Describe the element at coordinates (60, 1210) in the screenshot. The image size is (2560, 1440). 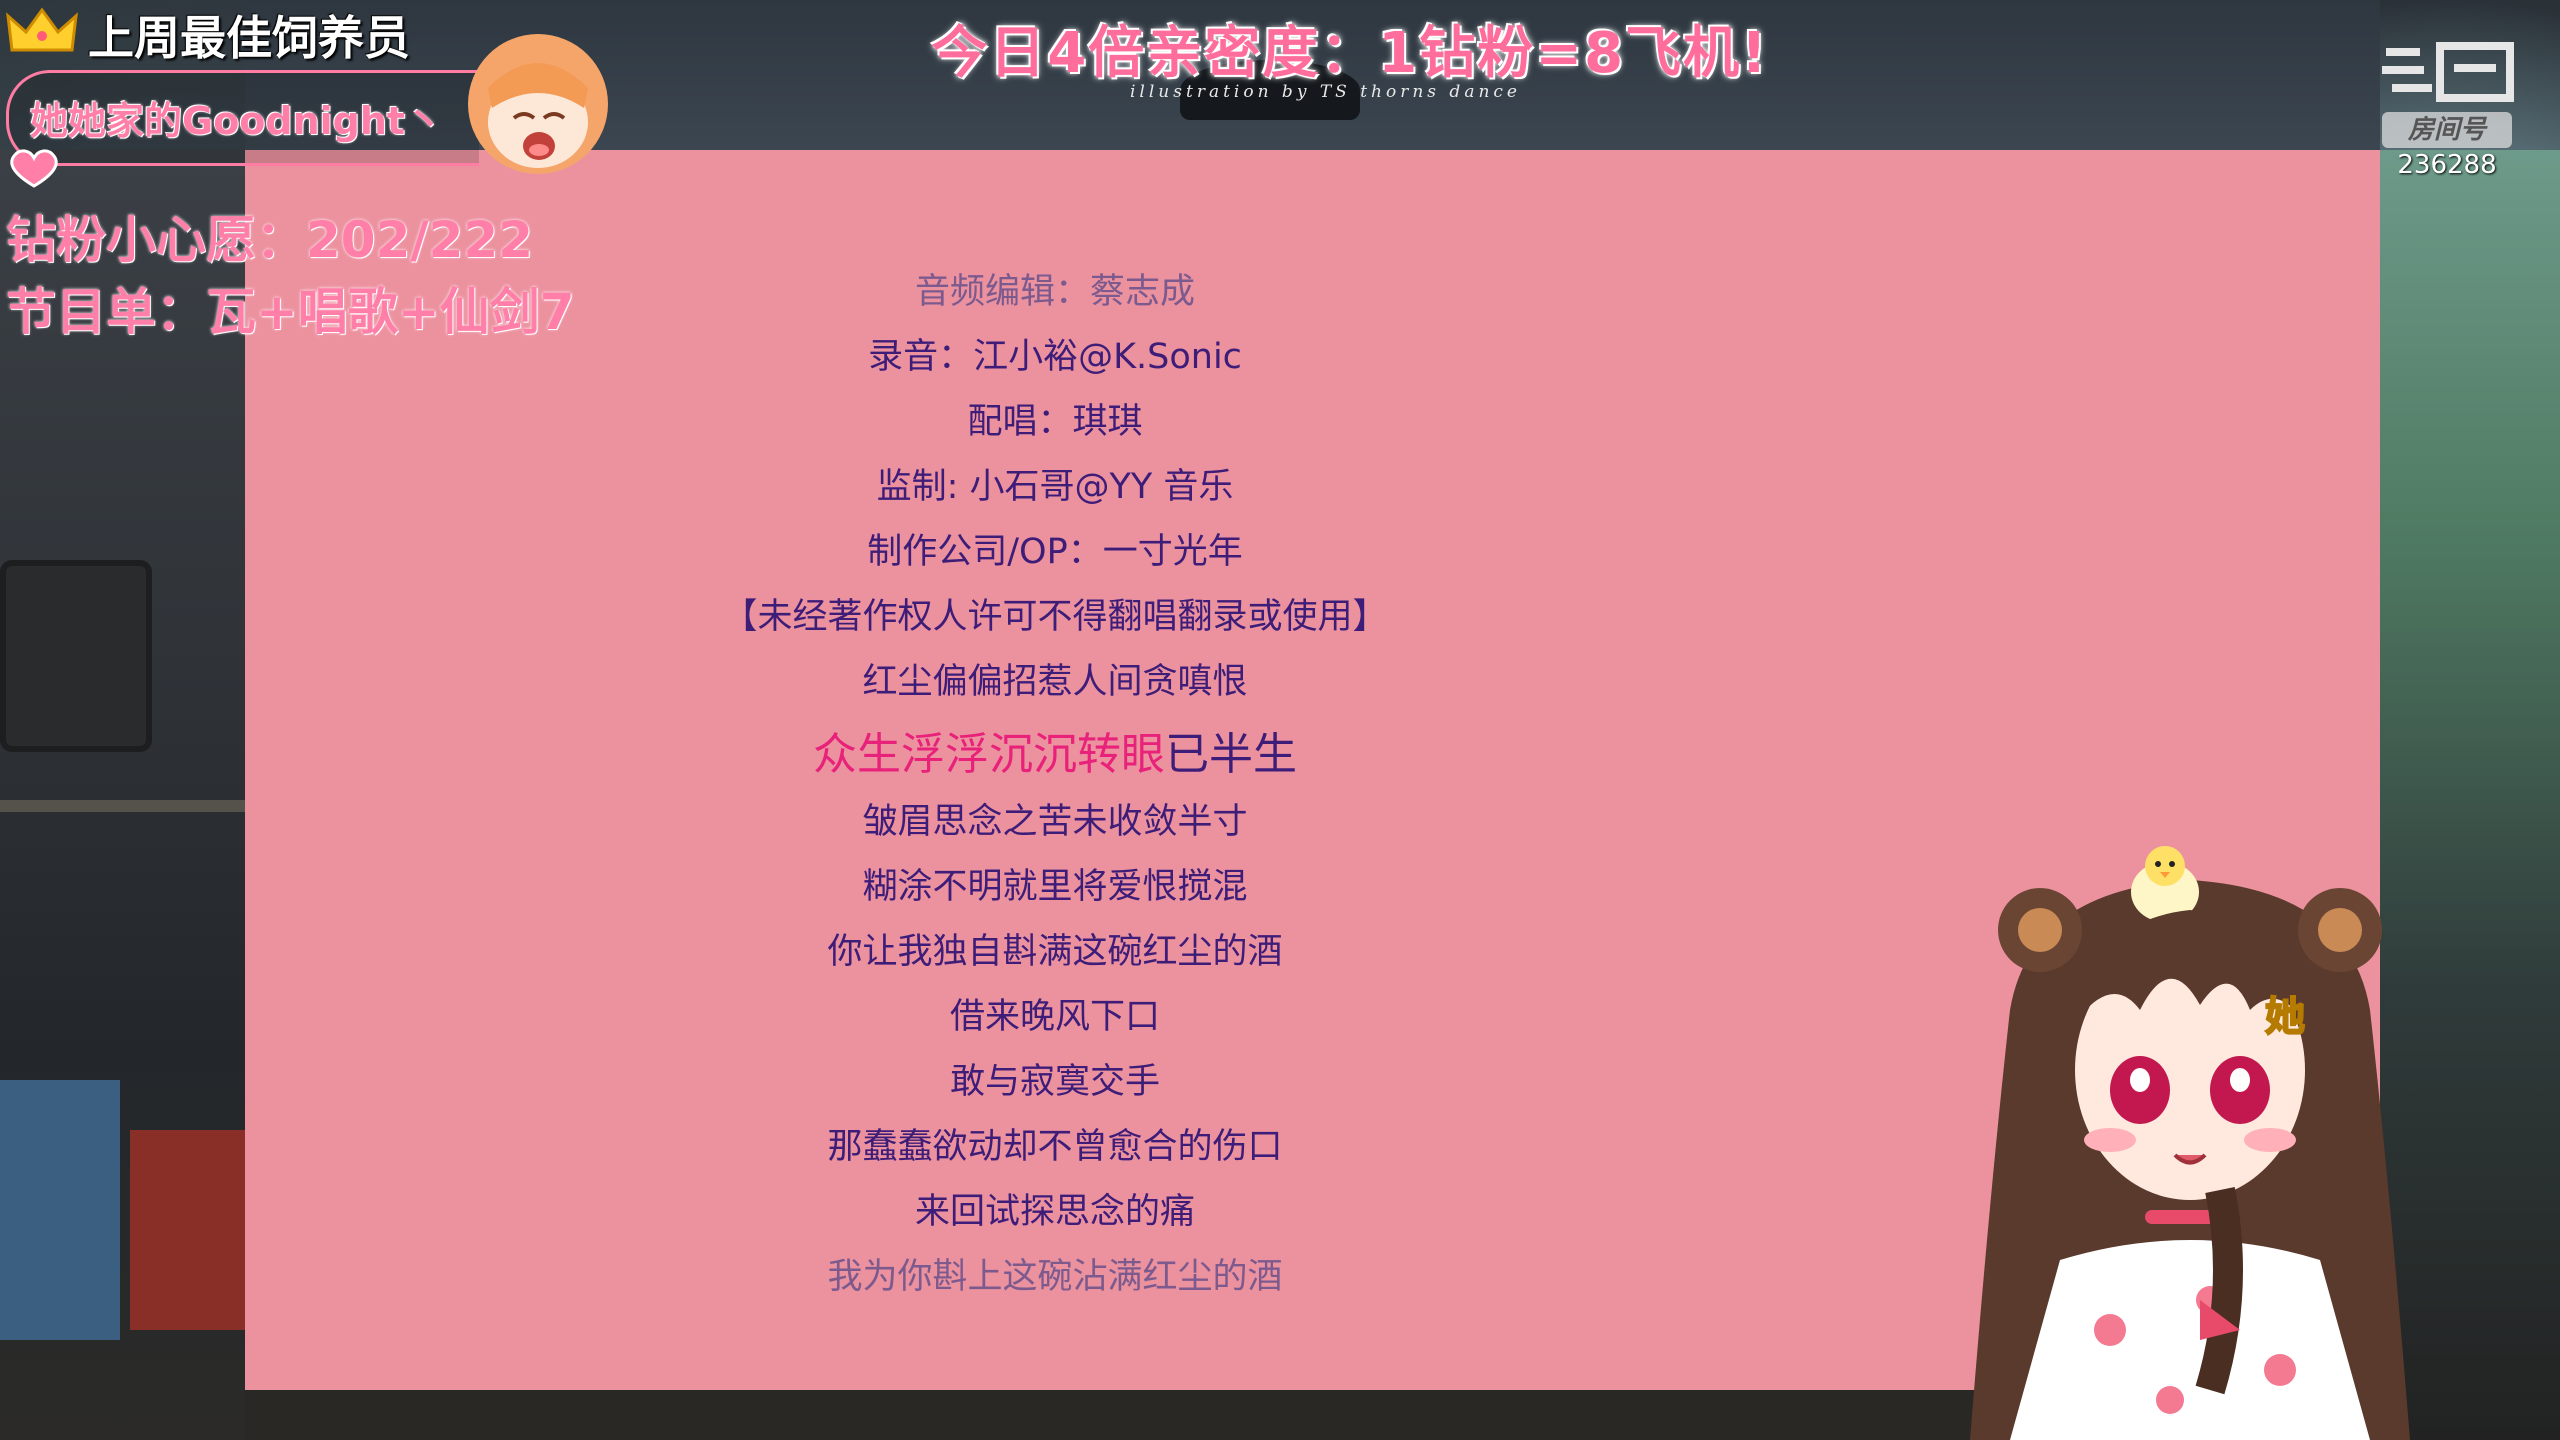
I see `background-cabinet` at that location.